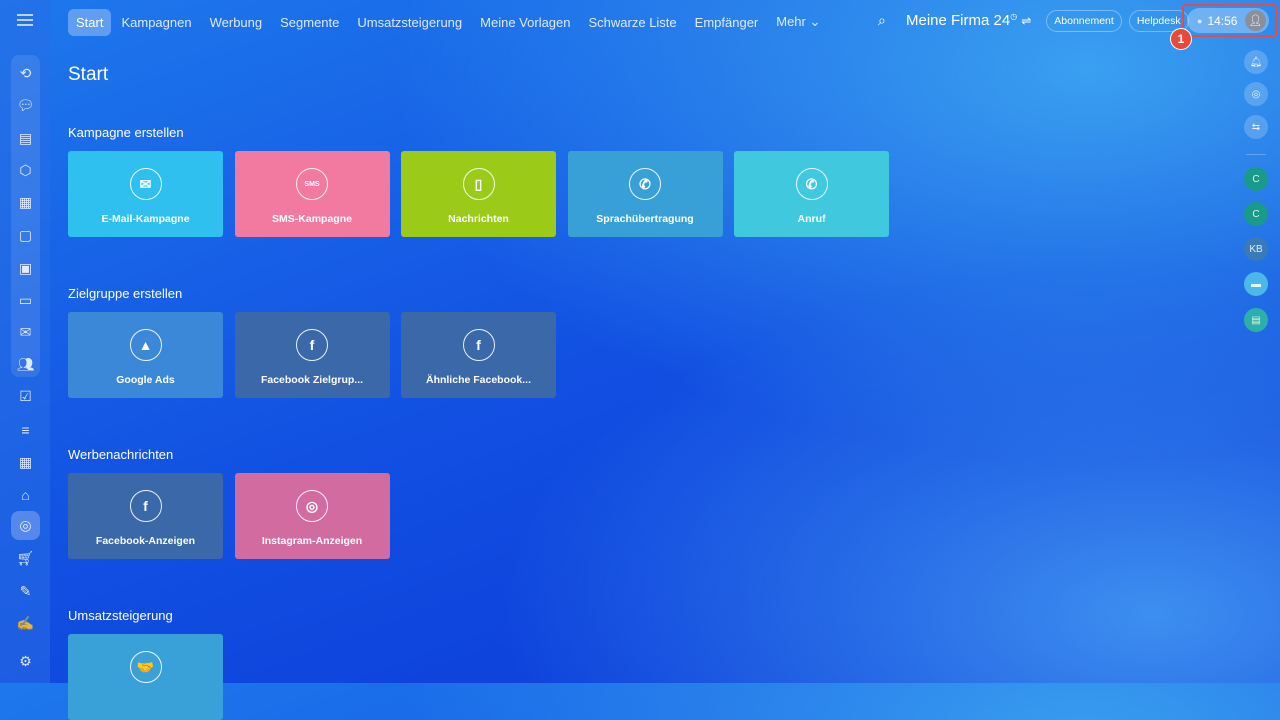 Image resolution: width=1280 pixels, height=720 pixels. Describe the element at coordinates (1014, 16) in the screenshot. I see `clock-small-icon: ◷` at that location.